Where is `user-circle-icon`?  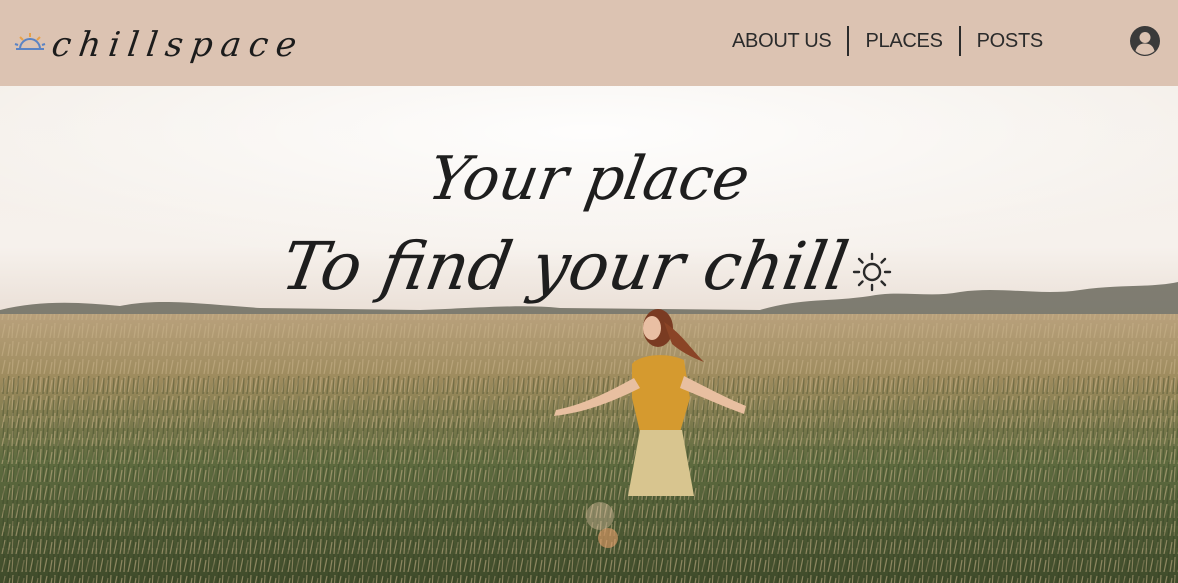
user-circle-icon is located at coordinates (1145, 41).